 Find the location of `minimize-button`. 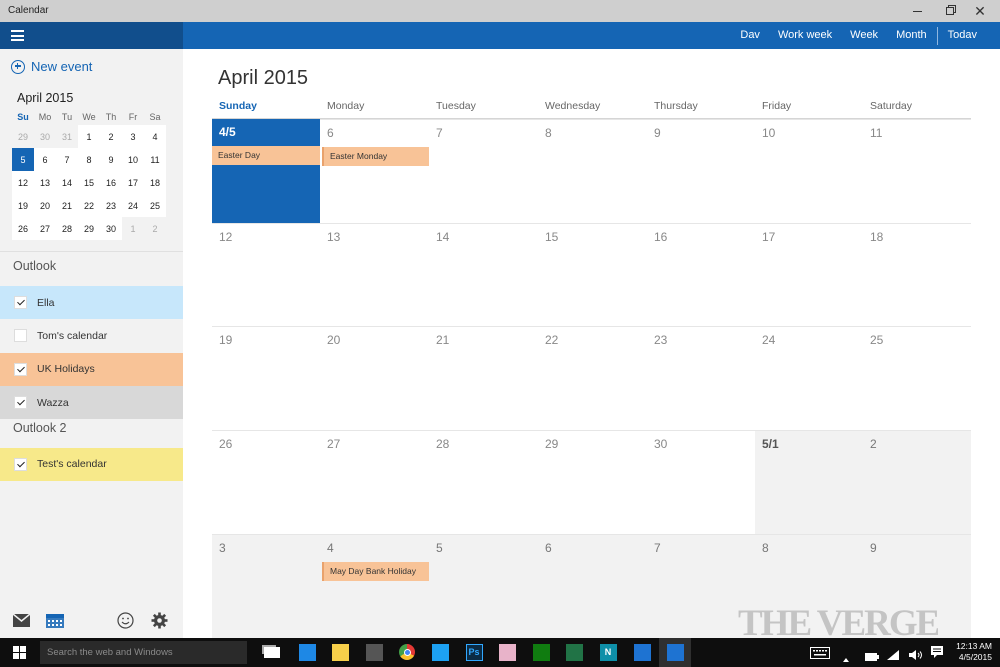

minimize-button is located at coordinates (917, 11).